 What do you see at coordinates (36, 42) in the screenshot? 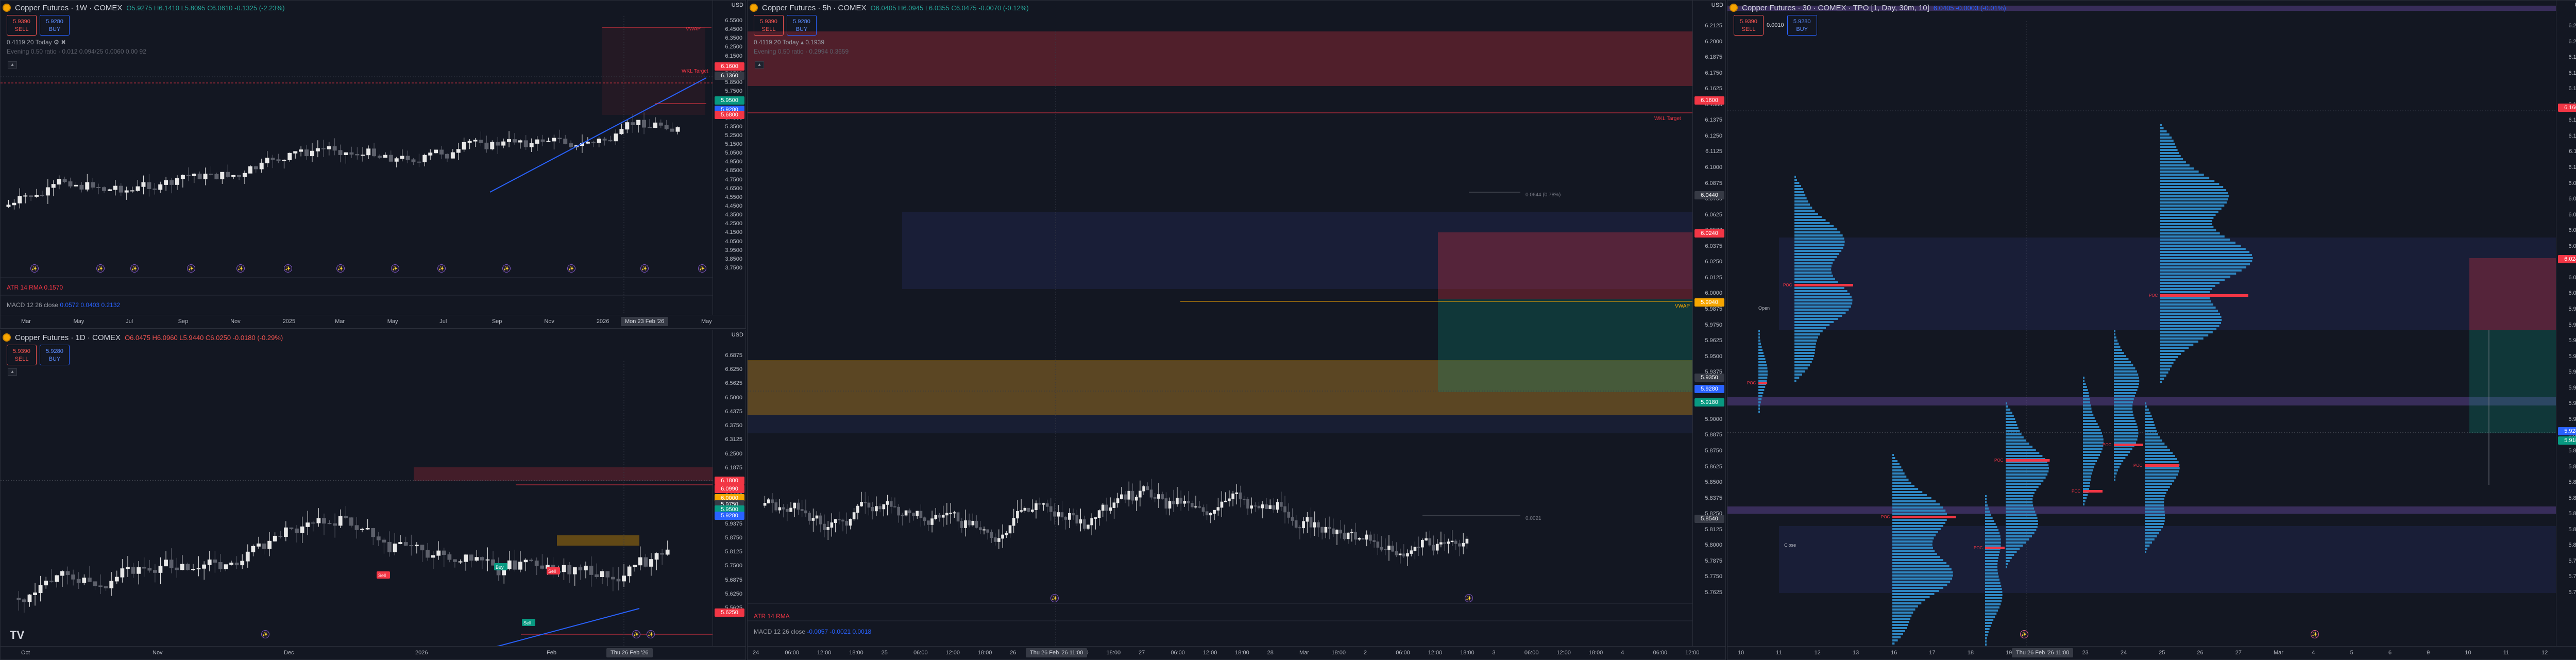
I see `indicator-legend: 0.4119 20 Today ⚙ ✖` at bounding box center [36, 42].